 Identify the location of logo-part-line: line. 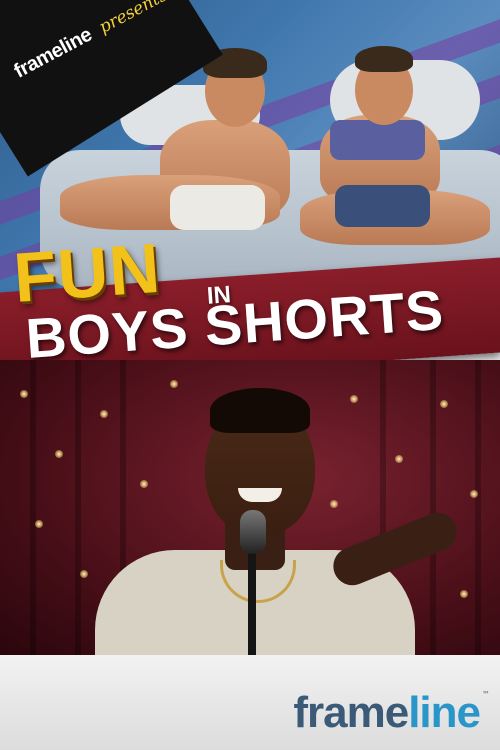
(444, 712).